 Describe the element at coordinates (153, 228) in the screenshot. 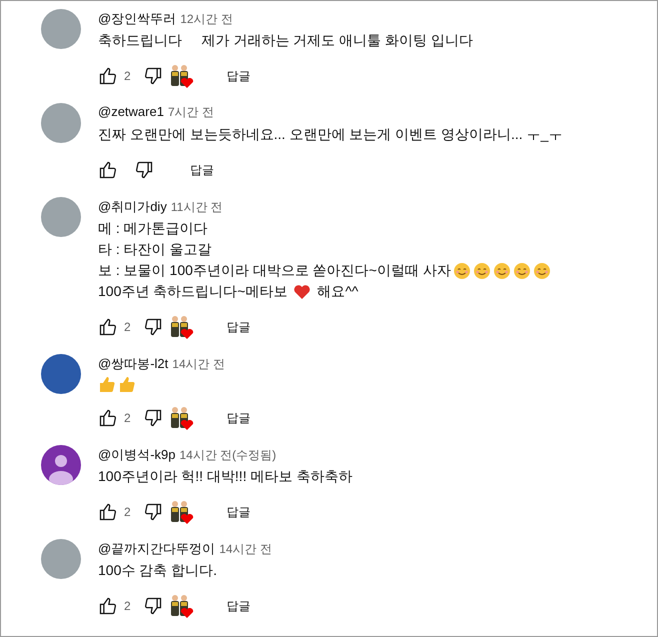

I see `comment-text: 메 : 메가톤급이다` at that location.